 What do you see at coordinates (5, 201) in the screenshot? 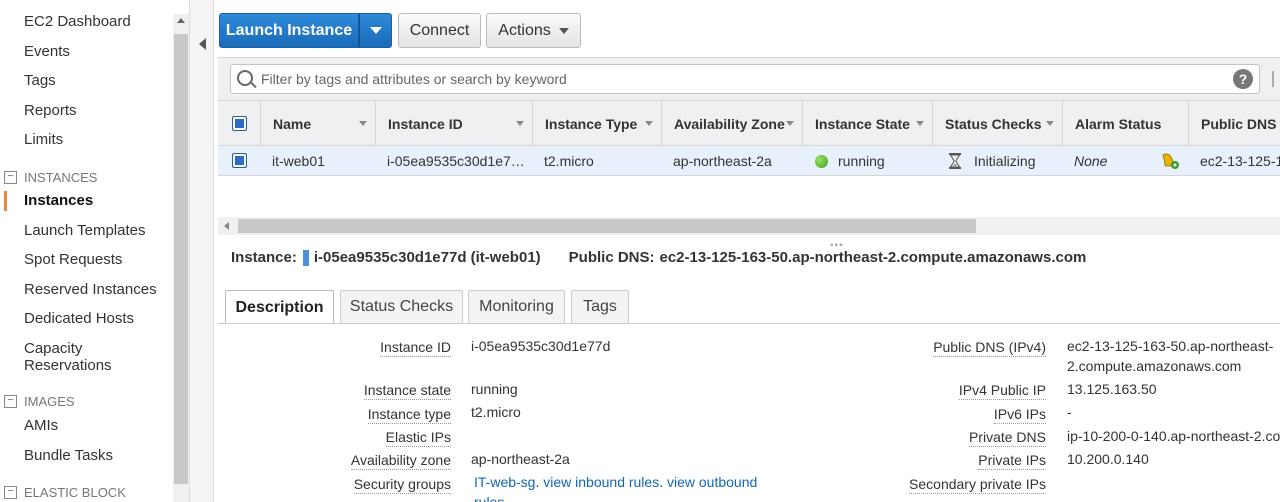
I see `active-nav-marker` at bounding box center [5, 201].